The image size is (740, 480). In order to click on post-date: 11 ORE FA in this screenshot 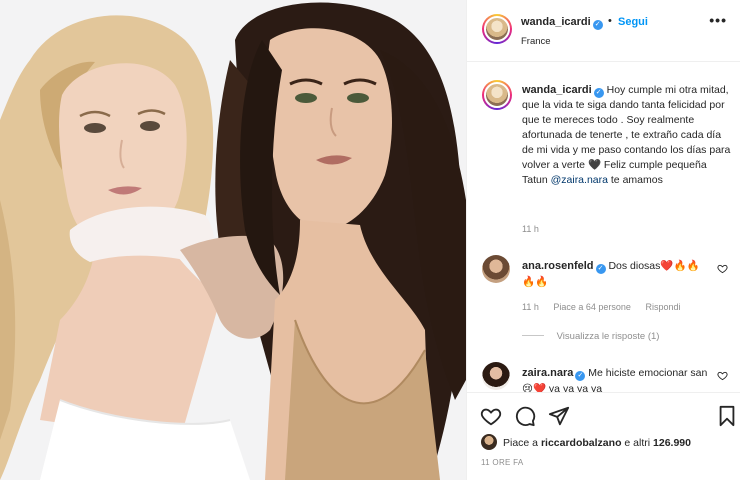, I will do `click(502, 462)`.